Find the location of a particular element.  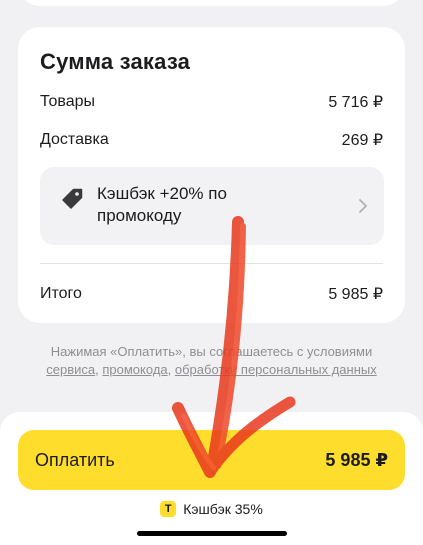

divider is located at coordinates (211, 263).